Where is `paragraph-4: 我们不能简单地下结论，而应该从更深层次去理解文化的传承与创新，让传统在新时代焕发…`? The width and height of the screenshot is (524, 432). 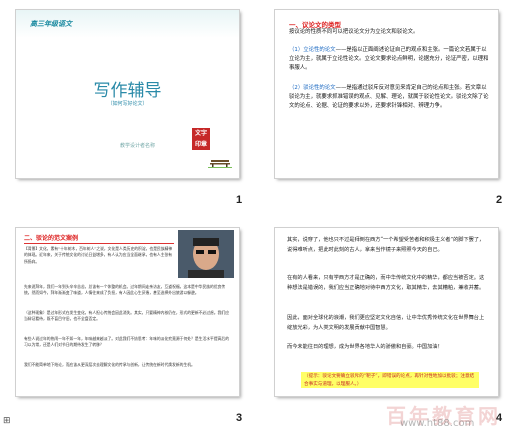 paragraph-4: 我们不能简单地下结论，而应该从更深层次去理解文化的传承与创新，让传统在新时代焕发… is located at coordinates (109, 364).